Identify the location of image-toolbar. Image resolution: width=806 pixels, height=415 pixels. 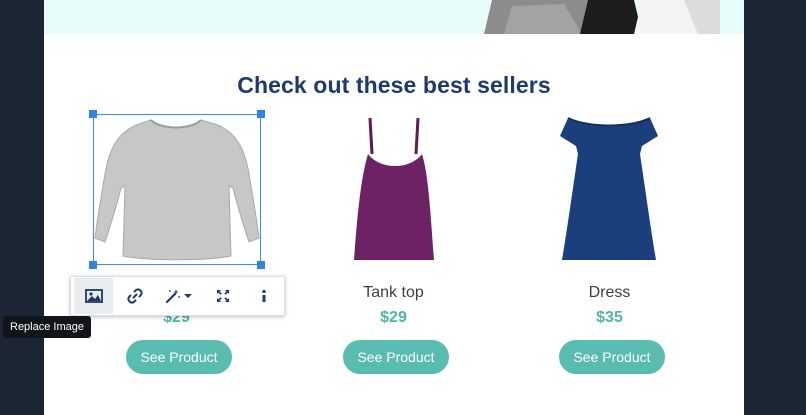
(177, 296).